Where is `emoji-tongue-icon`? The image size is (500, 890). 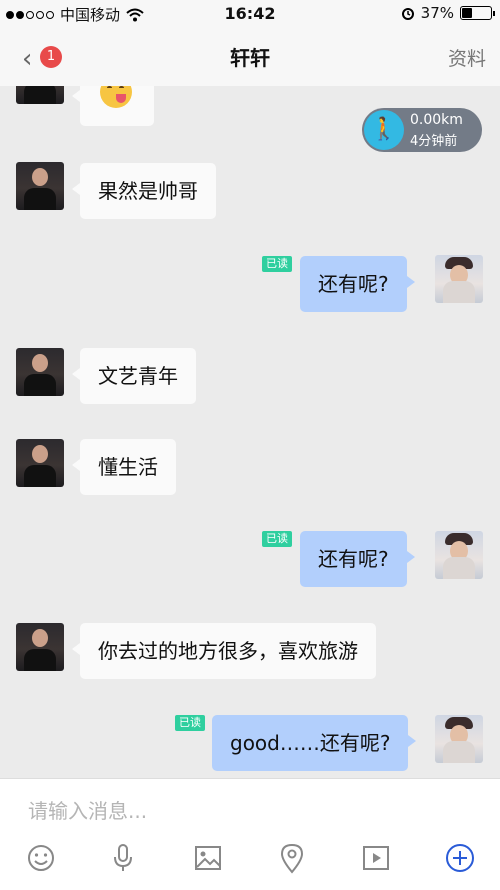 emoji-tongue-icon is located at coordinates (116, 97).